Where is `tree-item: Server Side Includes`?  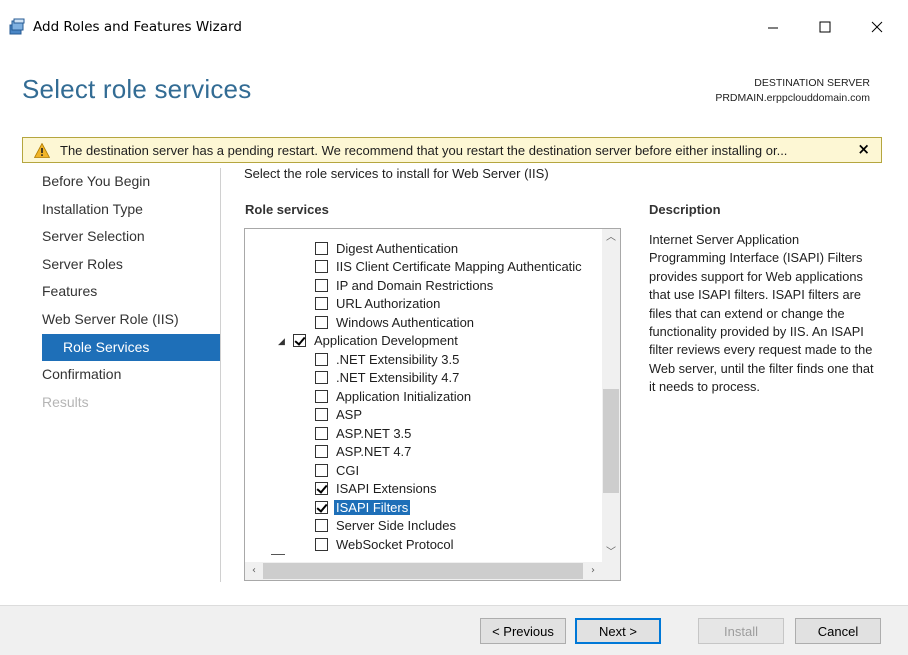 tree-item: Server Side Includes is located at coordinates (385, 526).